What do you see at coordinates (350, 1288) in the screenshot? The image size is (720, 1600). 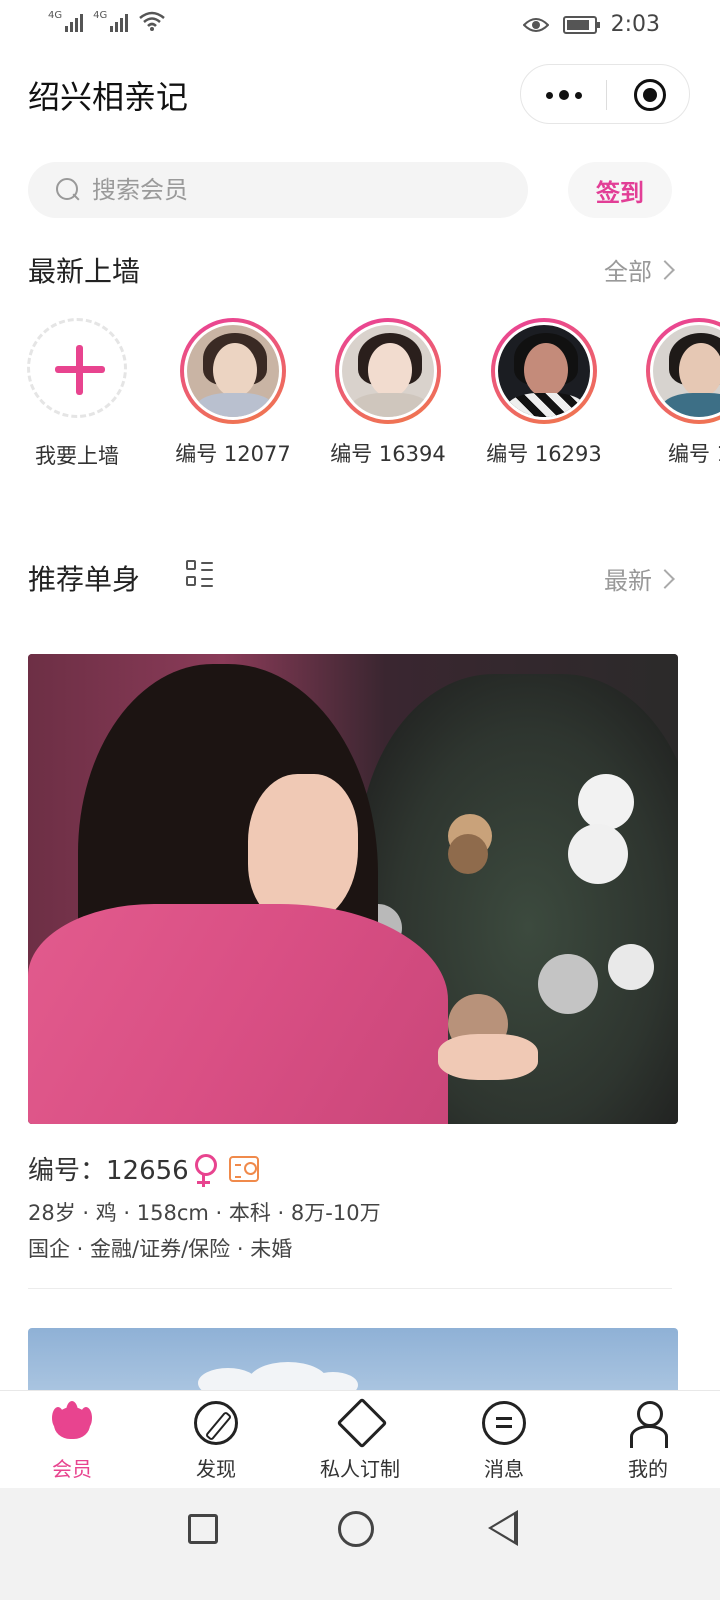 I see `divider` at bounding box center [350, 1288].